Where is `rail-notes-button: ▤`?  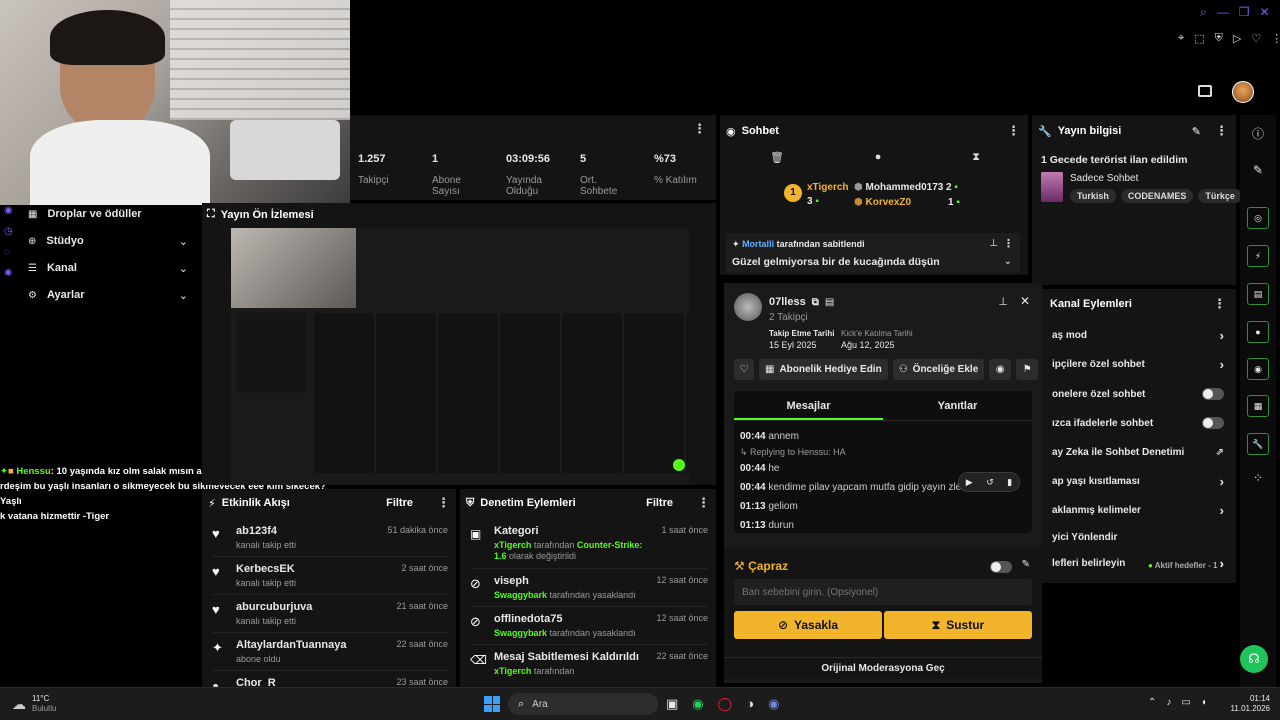
rail-notes-button: ▤ is located at coordinates (1258, 294).